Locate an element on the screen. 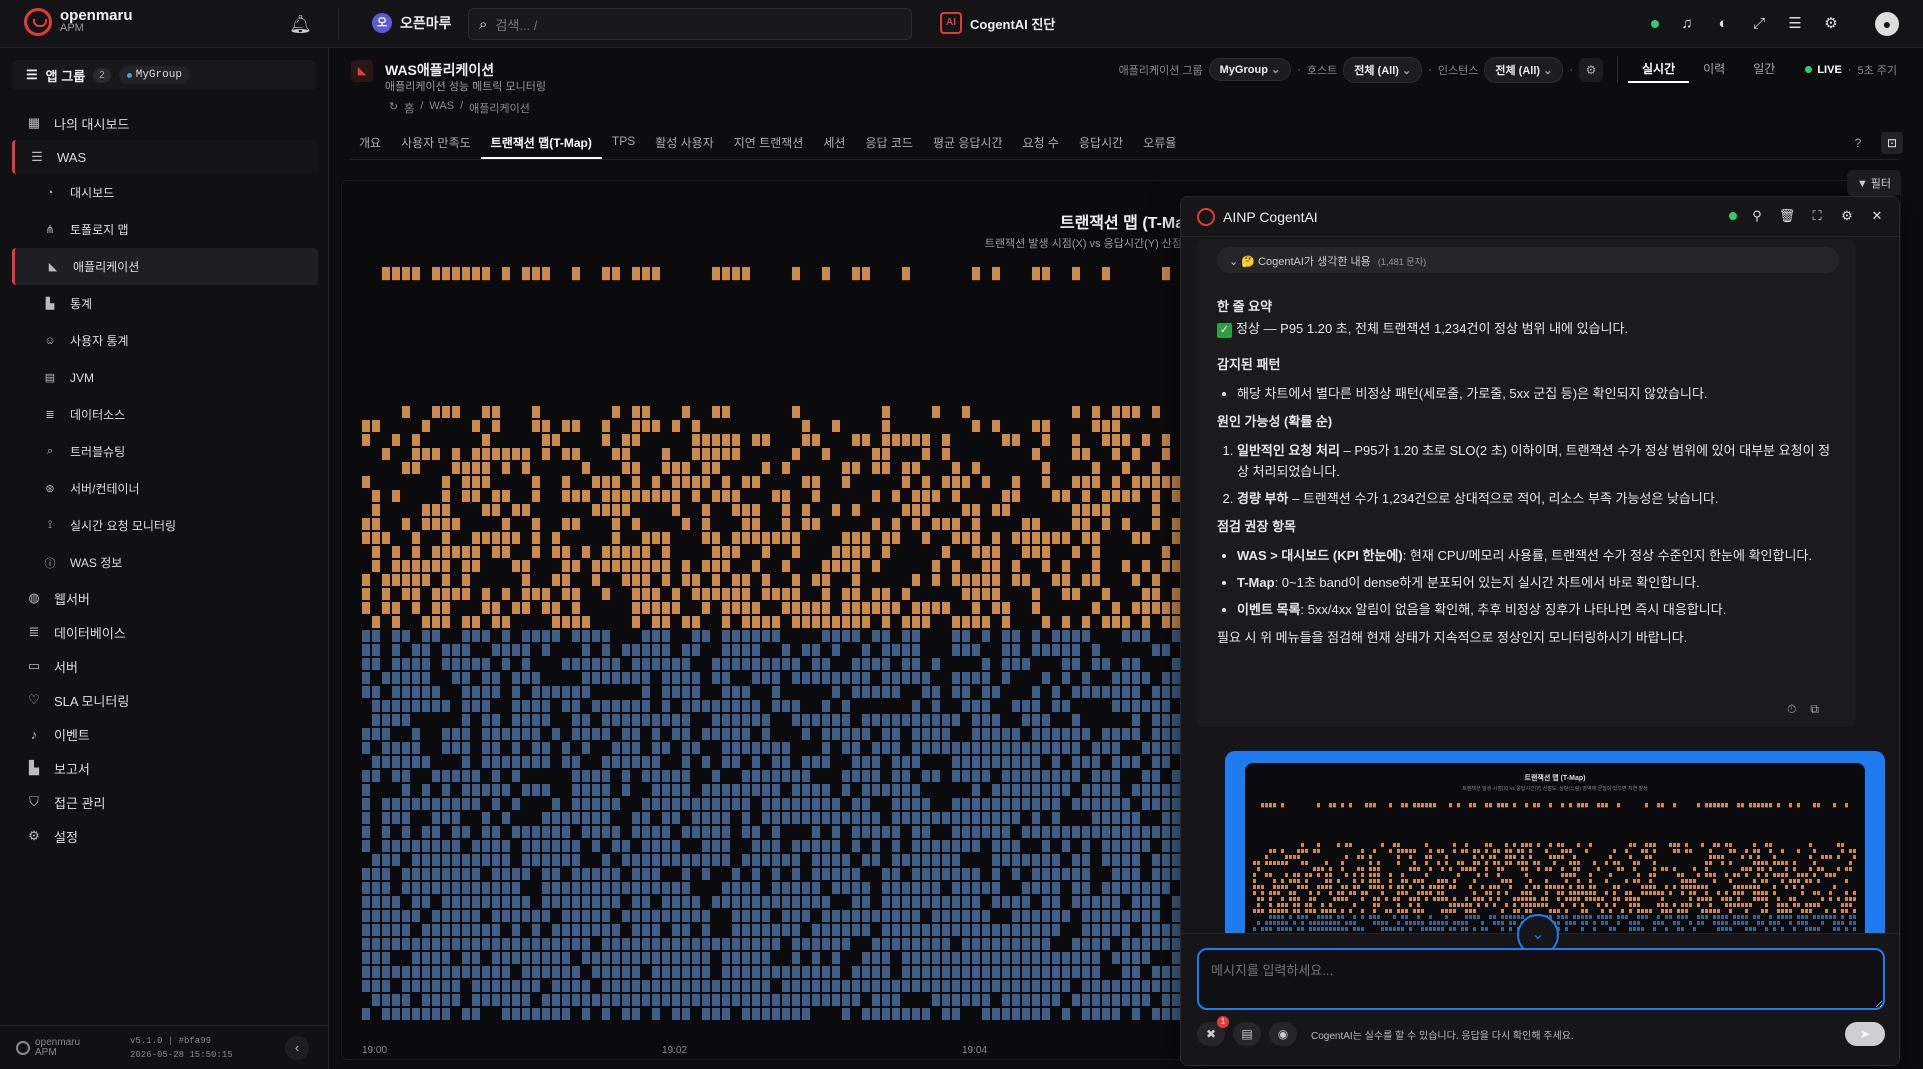  sidebar-item-1: ☰ WAS is located at coordinates (165, 157).